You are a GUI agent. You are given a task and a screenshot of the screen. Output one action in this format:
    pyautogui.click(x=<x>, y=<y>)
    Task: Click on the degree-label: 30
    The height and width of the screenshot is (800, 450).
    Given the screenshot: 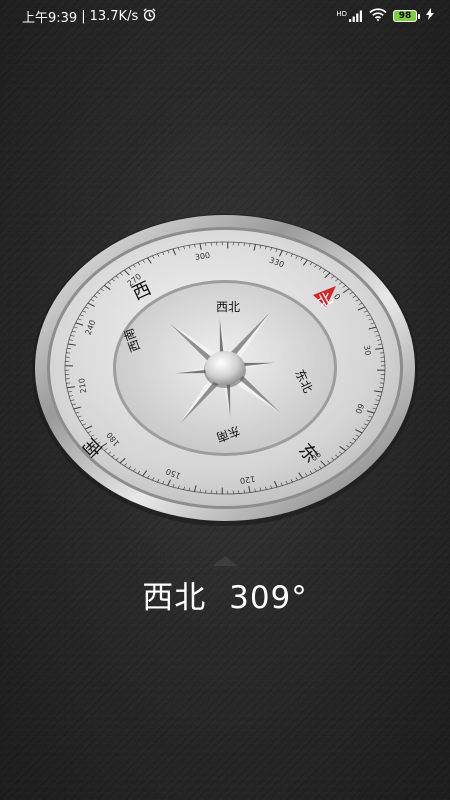 What is the action you would take?
    pyautogui.click(x=367, y=350)
    